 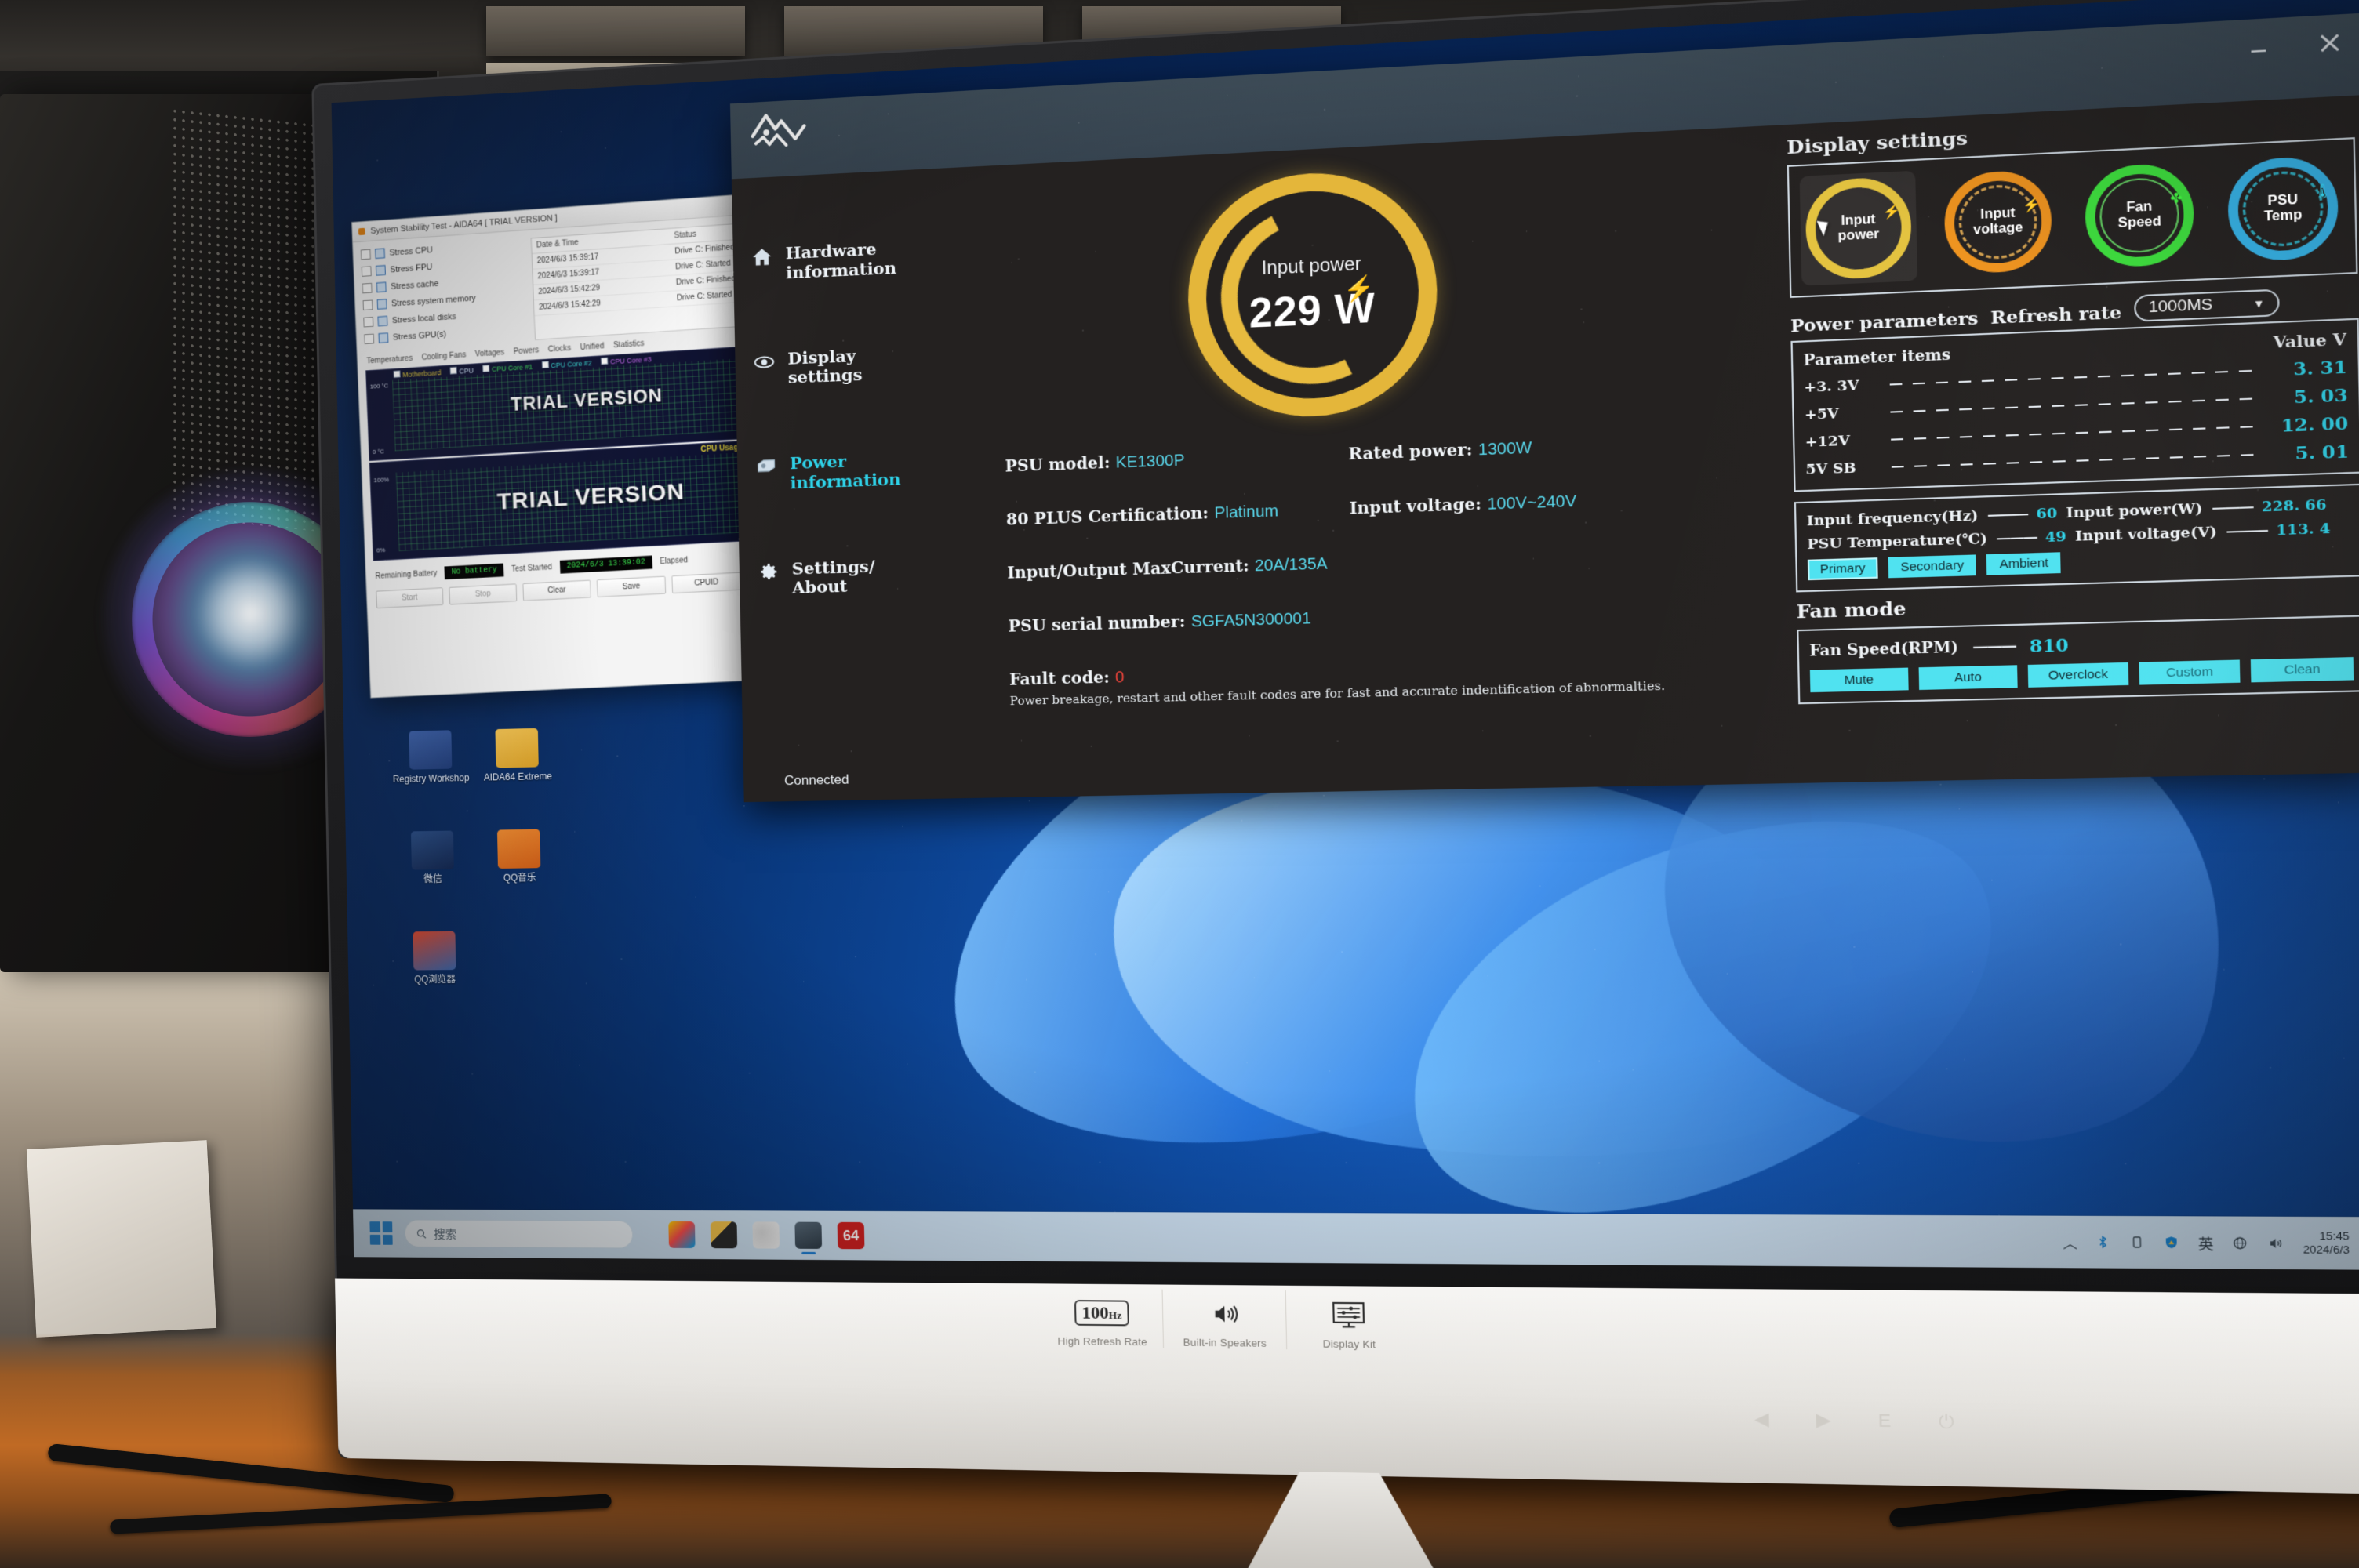 What do you see at coordinates (1858, 228) in the screenshot?
I see `dial-input-power: Input power ⚡` at bounding box center [1858, 228].